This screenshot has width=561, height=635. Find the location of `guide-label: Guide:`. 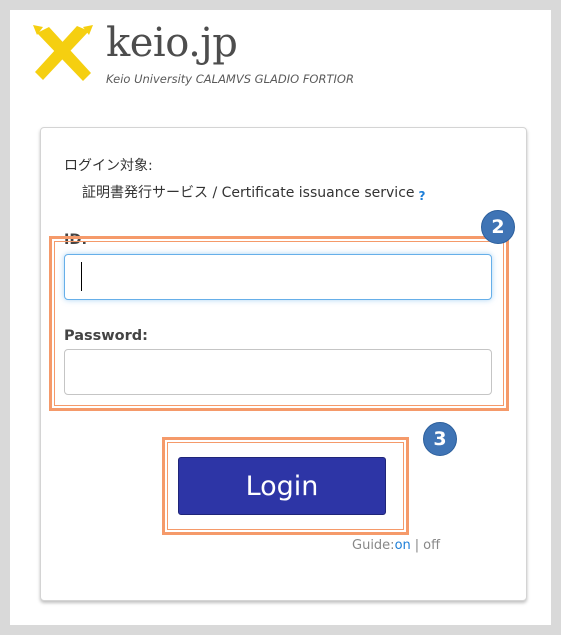

guide-label: Guide: is located at coordinates (373, 545).